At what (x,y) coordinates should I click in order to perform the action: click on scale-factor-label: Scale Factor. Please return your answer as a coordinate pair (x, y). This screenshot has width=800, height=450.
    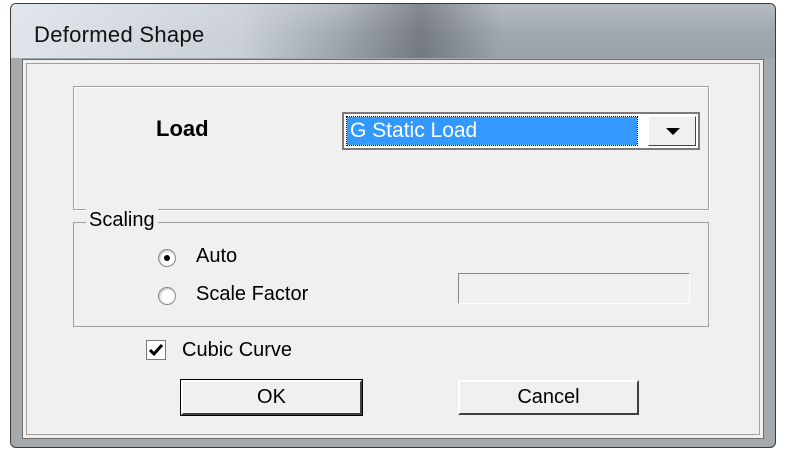
    Looking at the image, I should click on (252, 294).